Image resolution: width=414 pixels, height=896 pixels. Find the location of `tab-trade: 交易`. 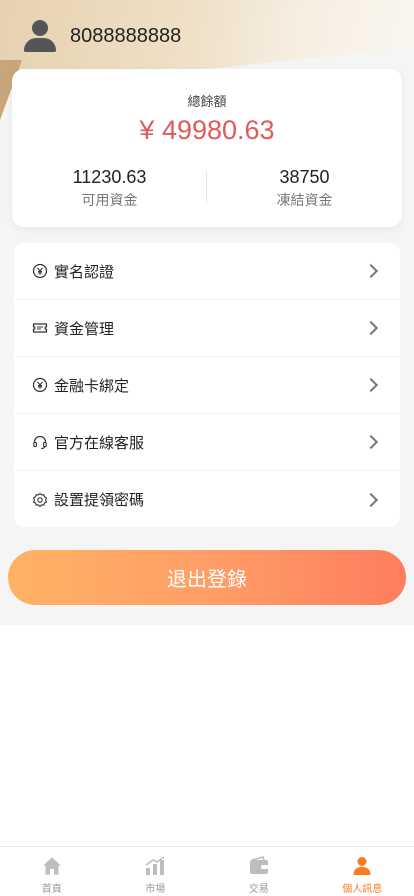

tab-trade: 交易 is located at coordinates (259, 871).